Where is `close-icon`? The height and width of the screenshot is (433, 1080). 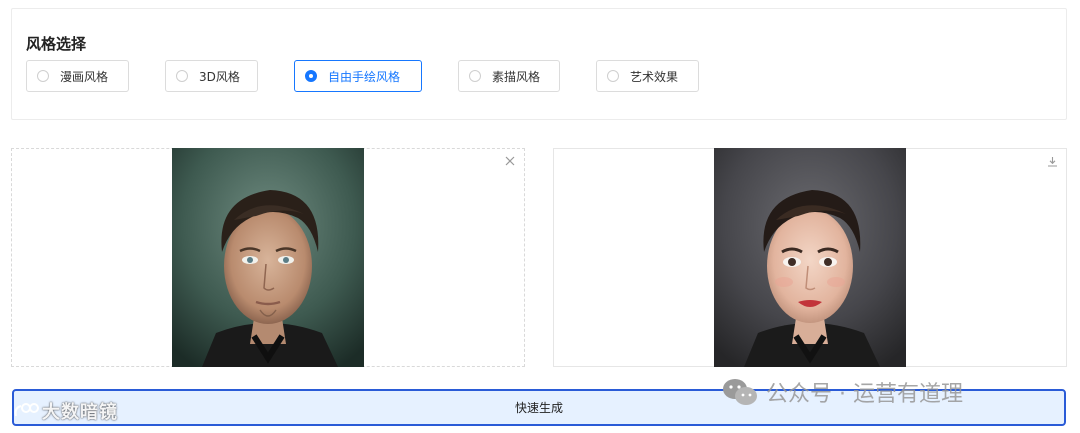 close-icon is located at coordinates (510, 161).